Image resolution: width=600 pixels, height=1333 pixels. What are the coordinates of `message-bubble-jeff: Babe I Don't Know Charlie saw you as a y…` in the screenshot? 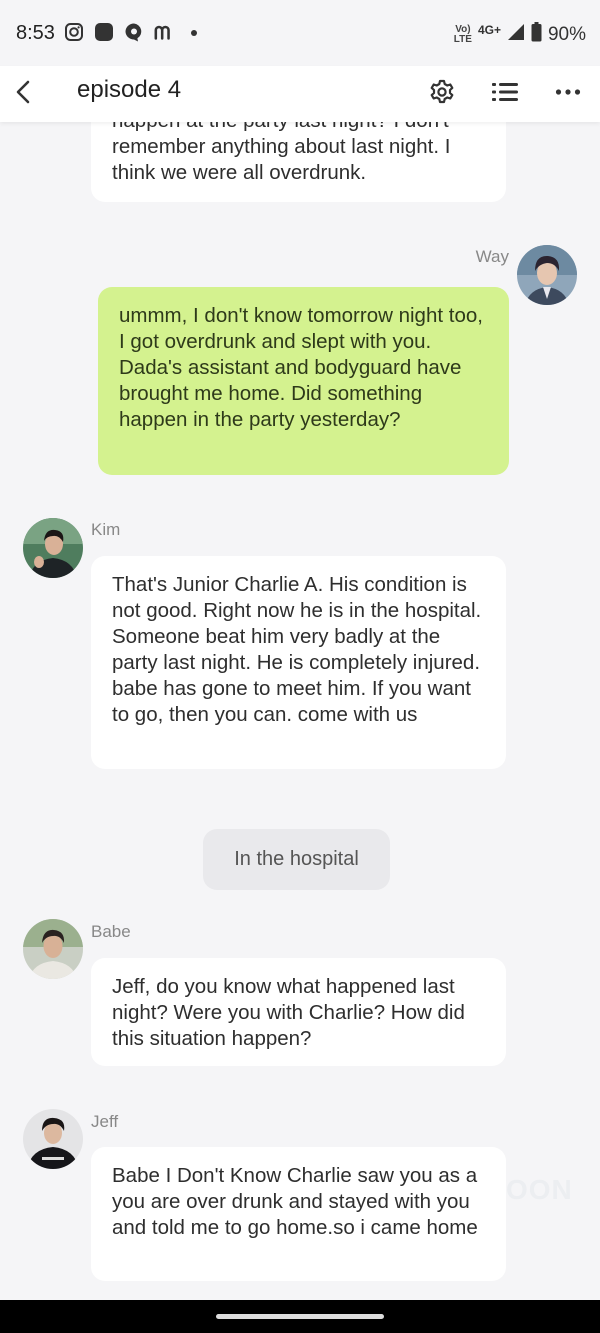 It's located at (298, 1214).